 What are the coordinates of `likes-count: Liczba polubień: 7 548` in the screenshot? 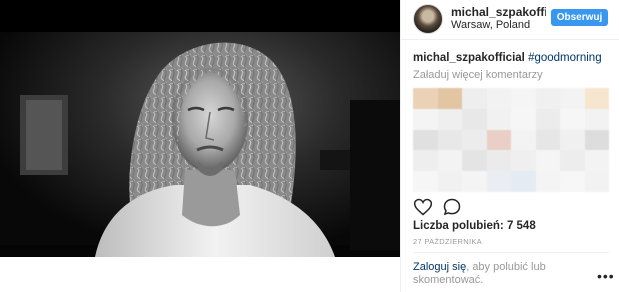 It's located at (474, 226).